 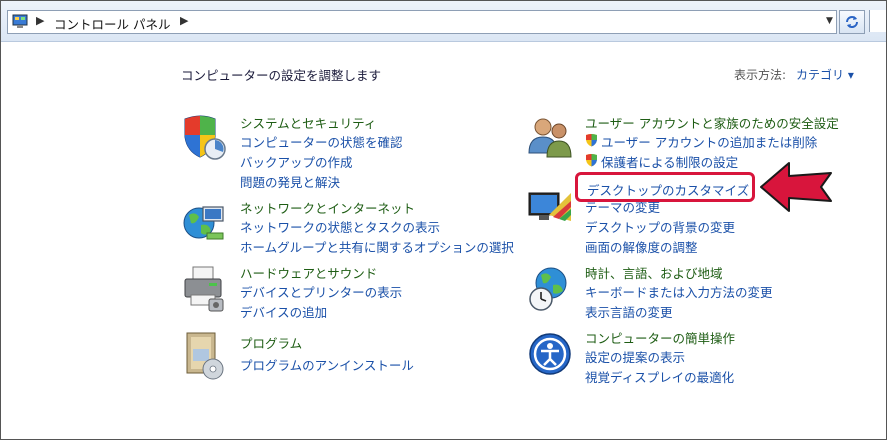 I want to click on link-add-remove-user: ユーザー アカウントの追加または削除, so click(x=709, y=141).